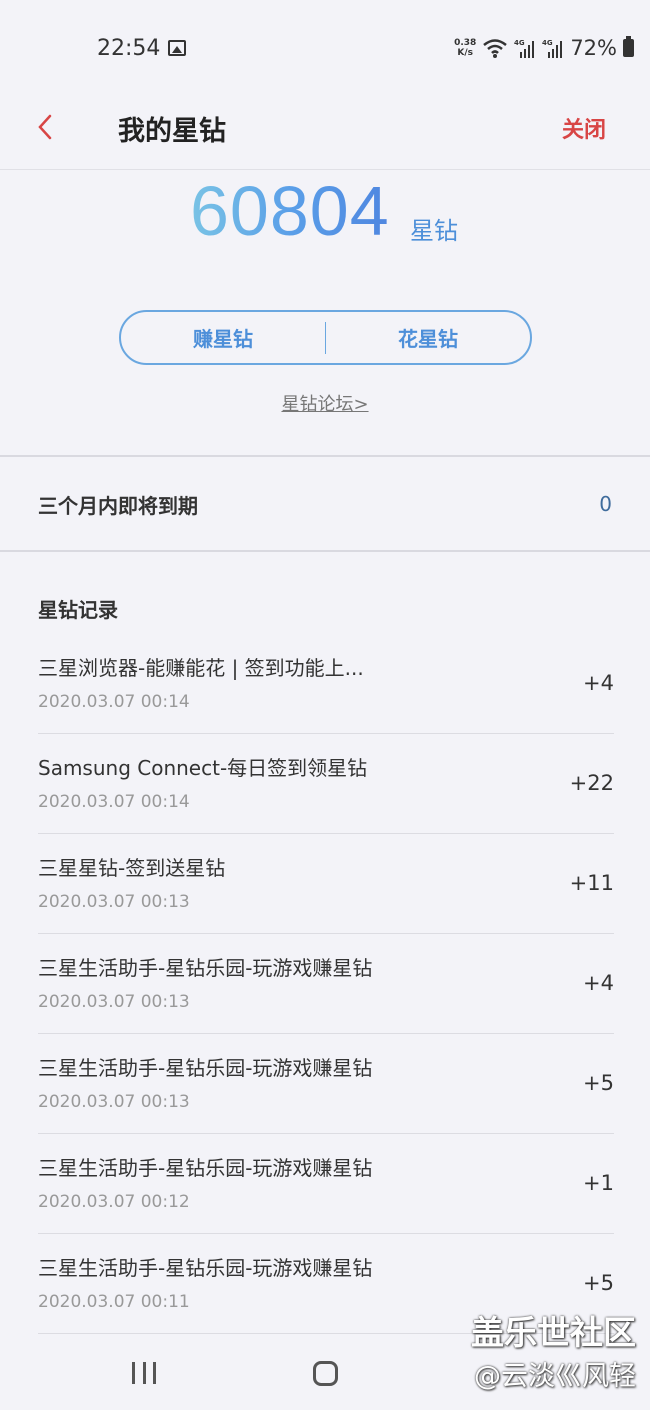  Describe the element at coordinates (325, 503) in the screenshot. I see `expiring-row: 三个月内即将到期 0` at that location.